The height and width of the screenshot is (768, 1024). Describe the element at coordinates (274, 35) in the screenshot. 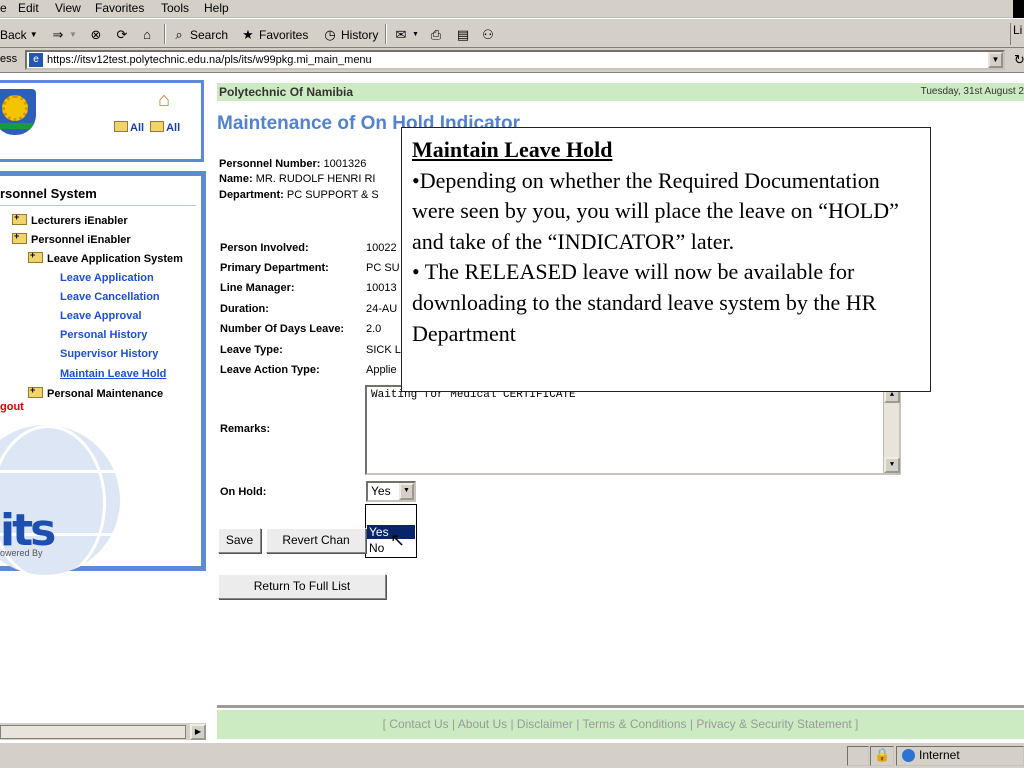

I see `favorites-button: ★ Favorites` at that location.